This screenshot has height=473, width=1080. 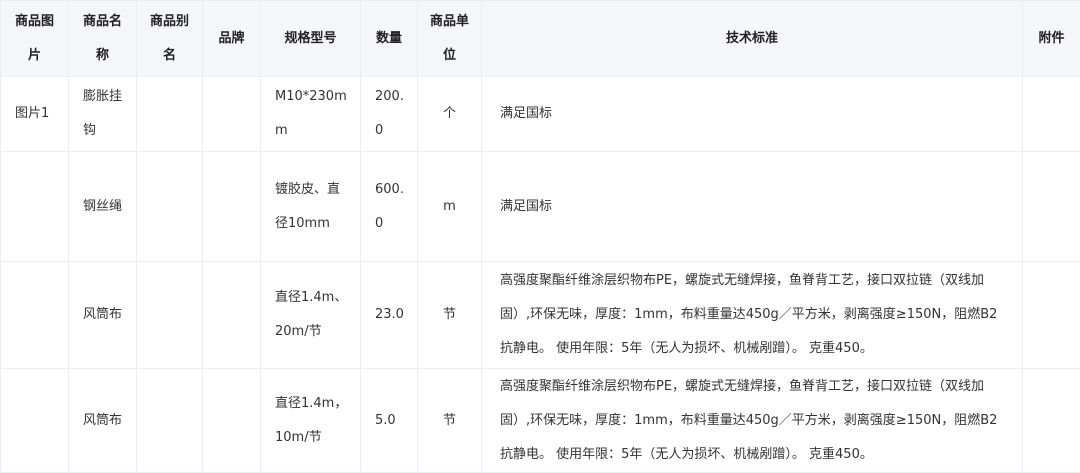 I want to click on cell-qty: 200.0, so click(x=389, y=114).